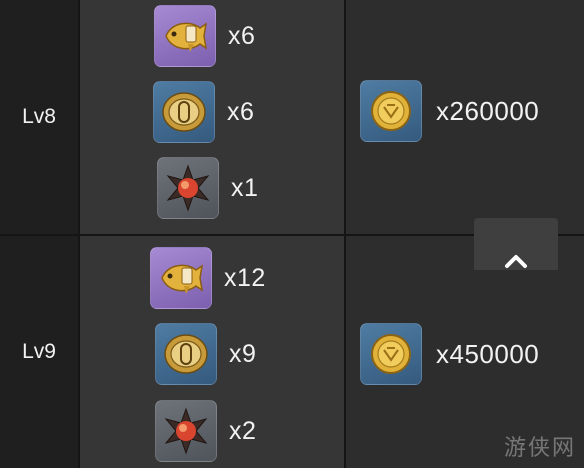 This screenshot has width=584, height=468. I want to click on coin-quantity: x260000, so click(488, 110).